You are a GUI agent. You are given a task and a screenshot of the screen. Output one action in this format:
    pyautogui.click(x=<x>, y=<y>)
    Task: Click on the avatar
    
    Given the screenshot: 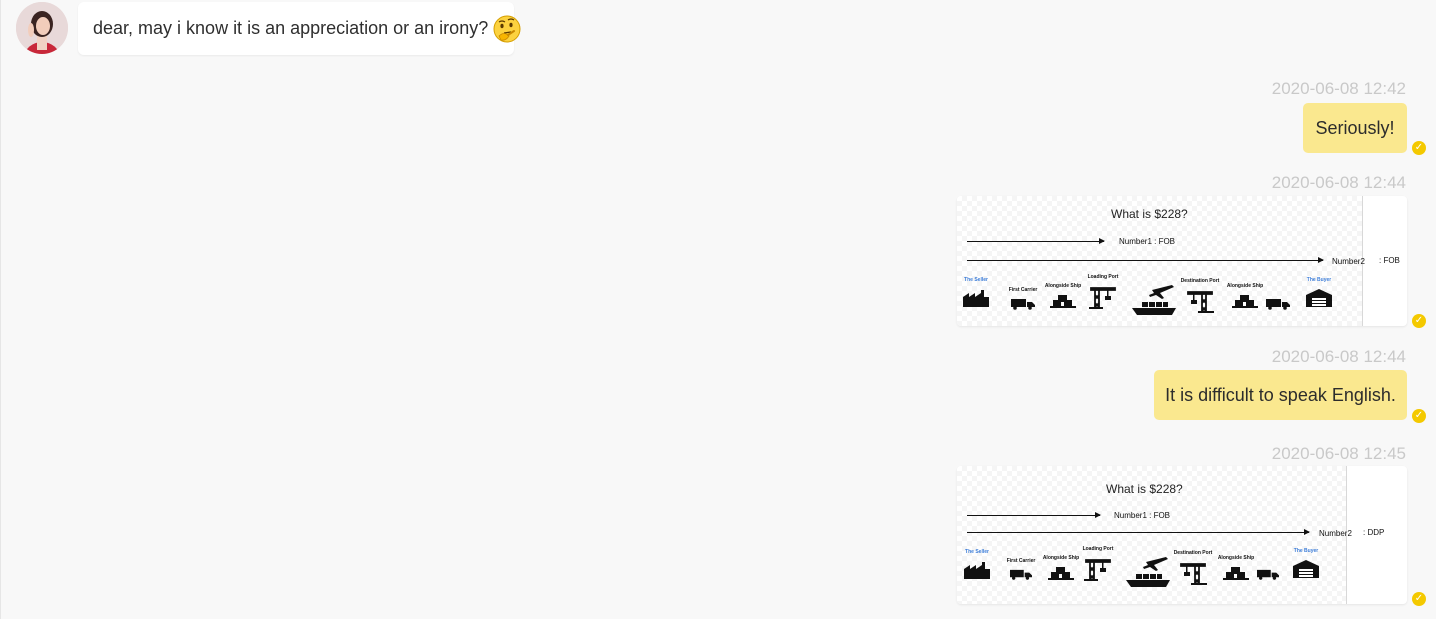 What is the action you would take?
    pyautogui.click(x=42, y=28)
    